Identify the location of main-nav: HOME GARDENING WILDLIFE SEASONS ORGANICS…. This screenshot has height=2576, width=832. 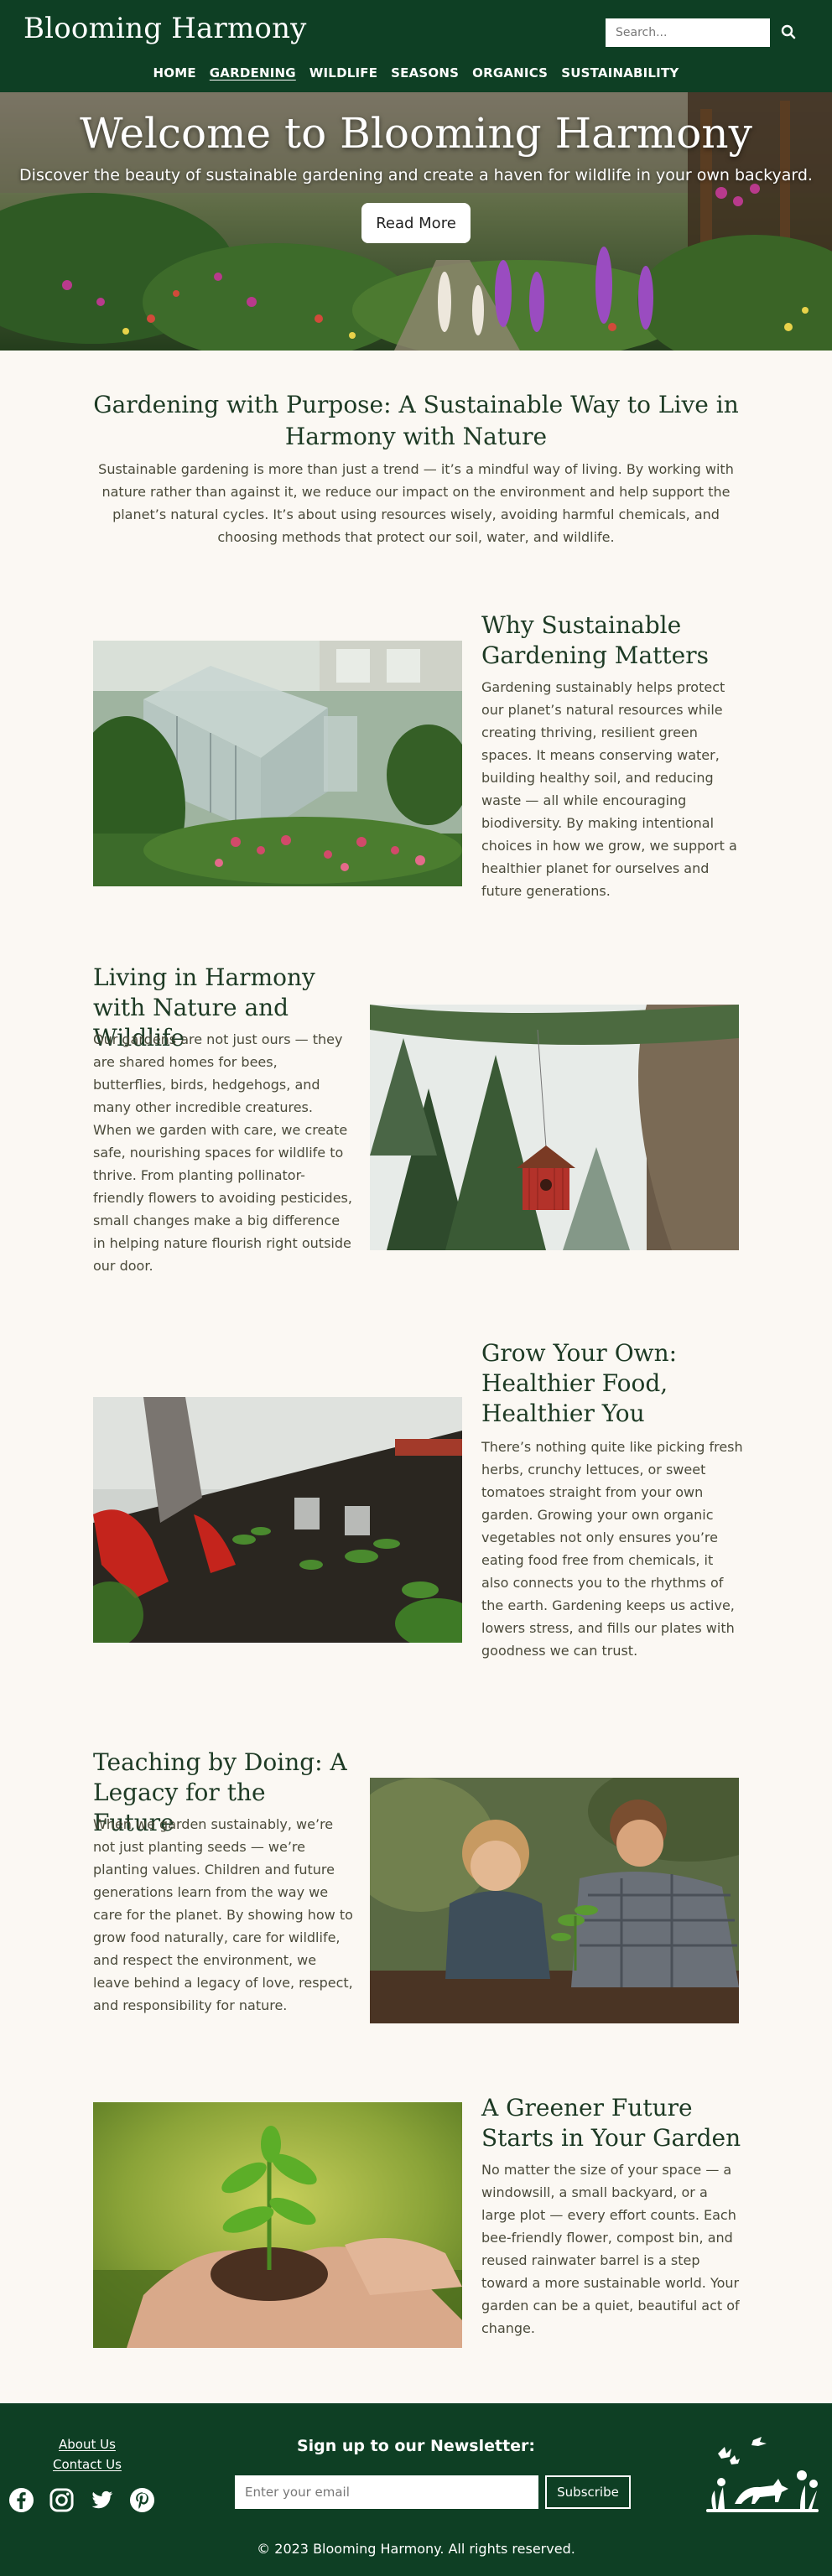
(416, 72).